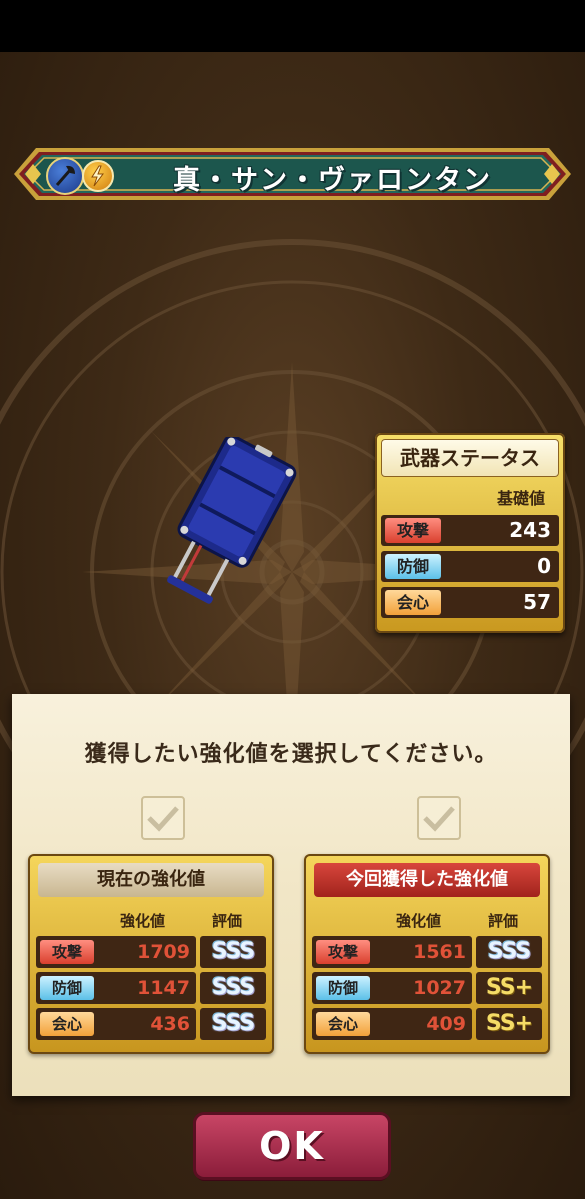 The image size is (585, 1199). What do you see at coordinates (530, 530) in the screenshot?
I see `attack-value: 243` at bounding box center [530, 530].